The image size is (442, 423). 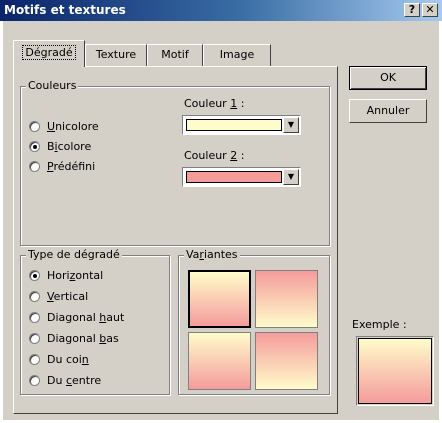 What do you see at coordinates (34, 126) in the screenshot?
I see `radio-one-color-indicator` at bounding box center [34, 126].